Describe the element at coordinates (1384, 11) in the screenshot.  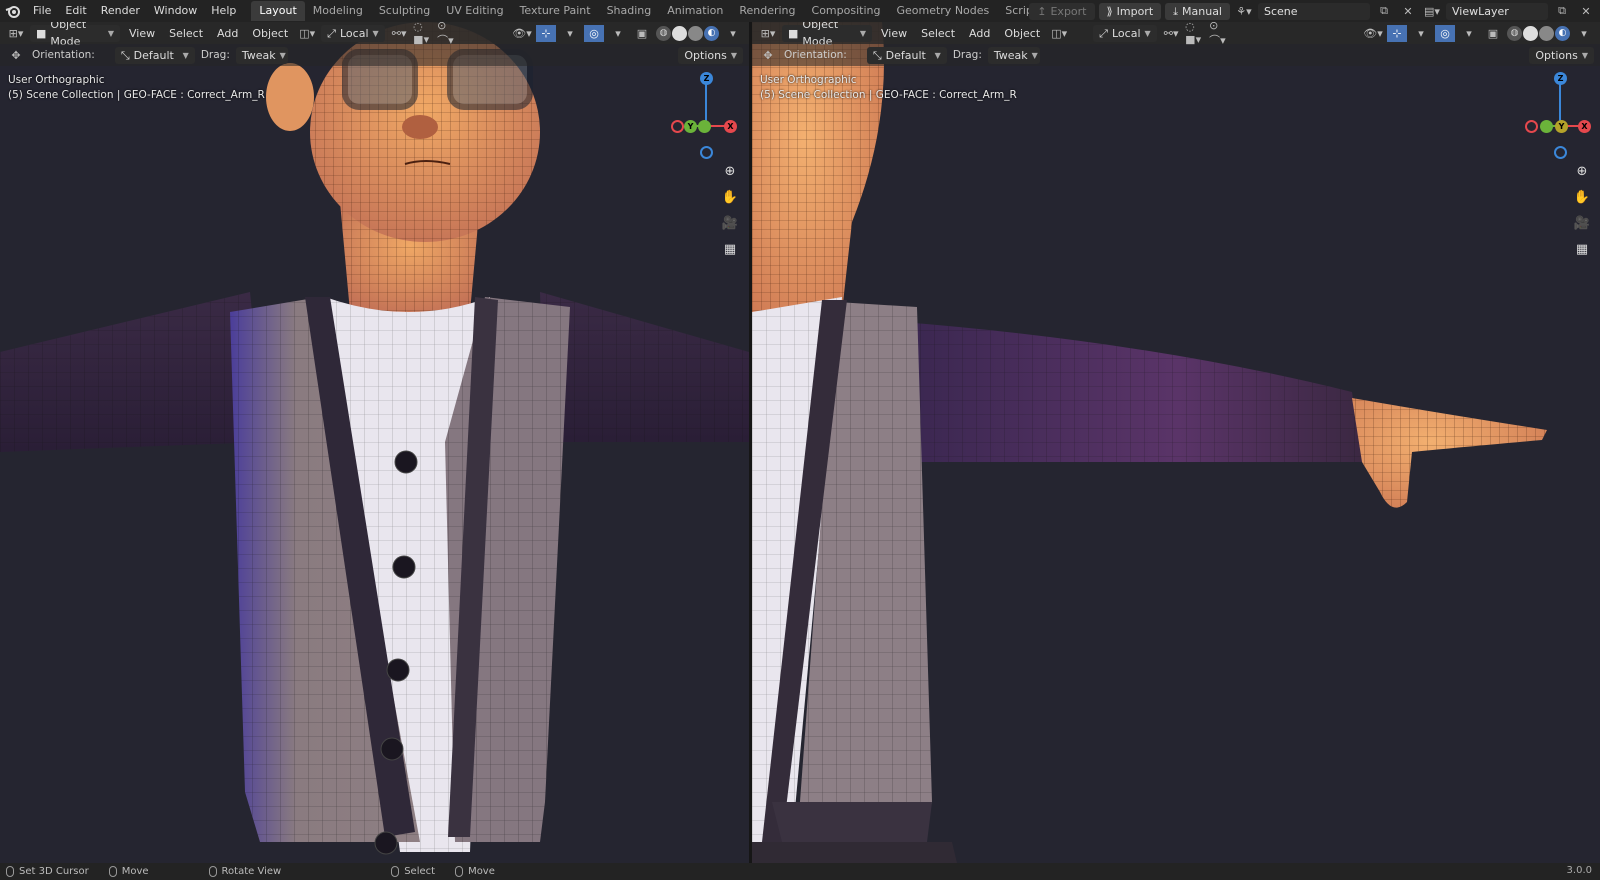
I see `scene-new-icon: ⧉` at that location.